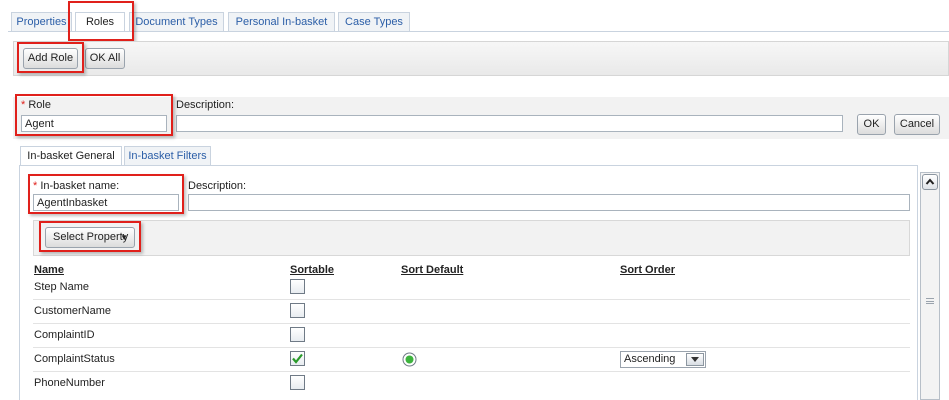  What do you see at coordinates (917, 124) in the screenshot?
I see `cancel-button: Cancel` at bounding box center [917, 124].